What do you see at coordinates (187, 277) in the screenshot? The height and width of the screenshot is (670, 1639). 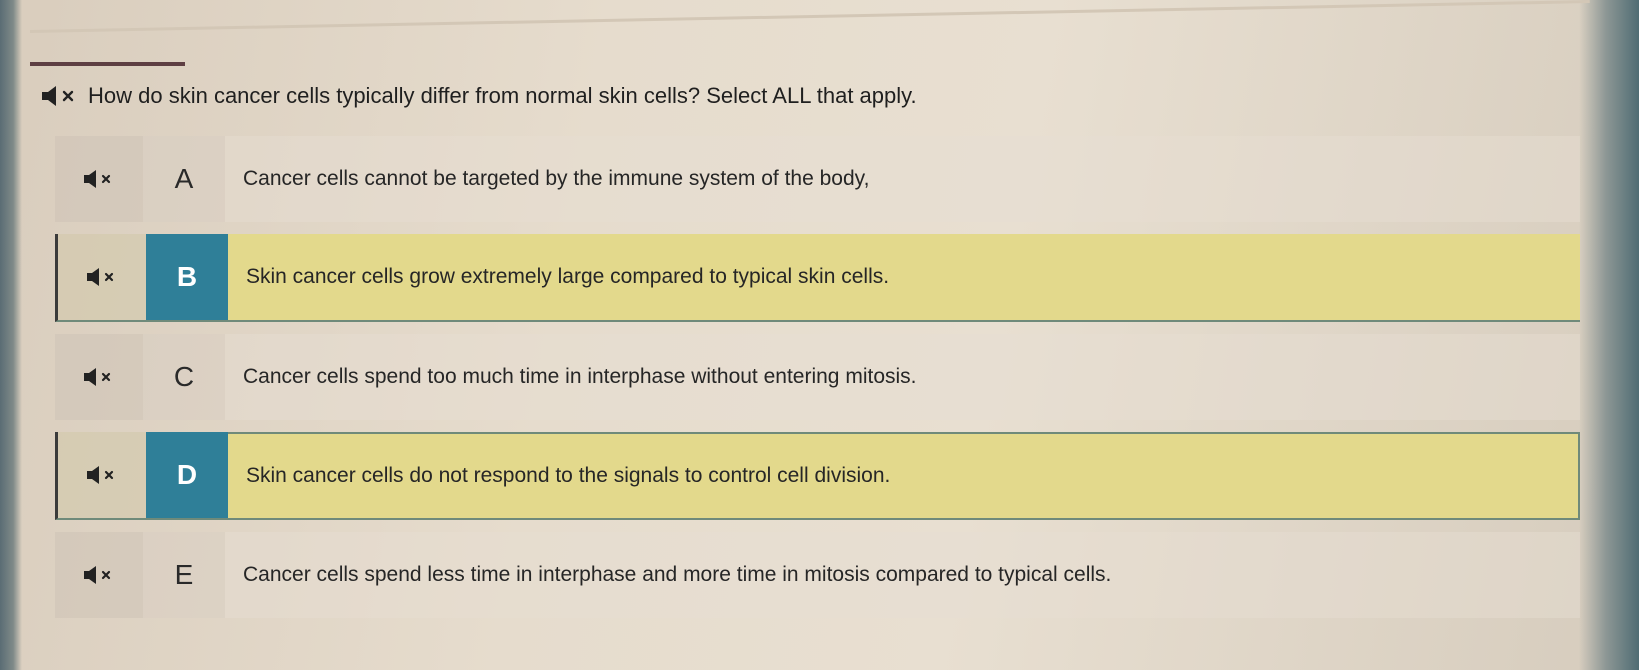 I see `choice-letter: B` at bounding box center [187, 277].